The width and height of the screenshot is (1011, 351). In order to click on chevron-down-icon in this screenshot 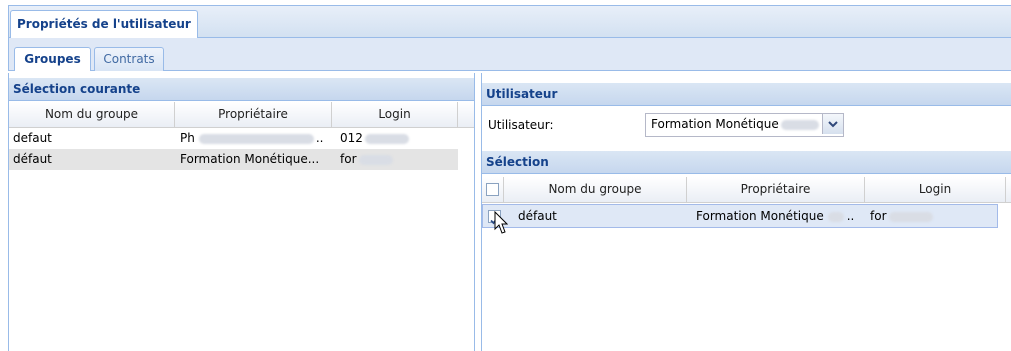, I will do `click(832, 124)`.